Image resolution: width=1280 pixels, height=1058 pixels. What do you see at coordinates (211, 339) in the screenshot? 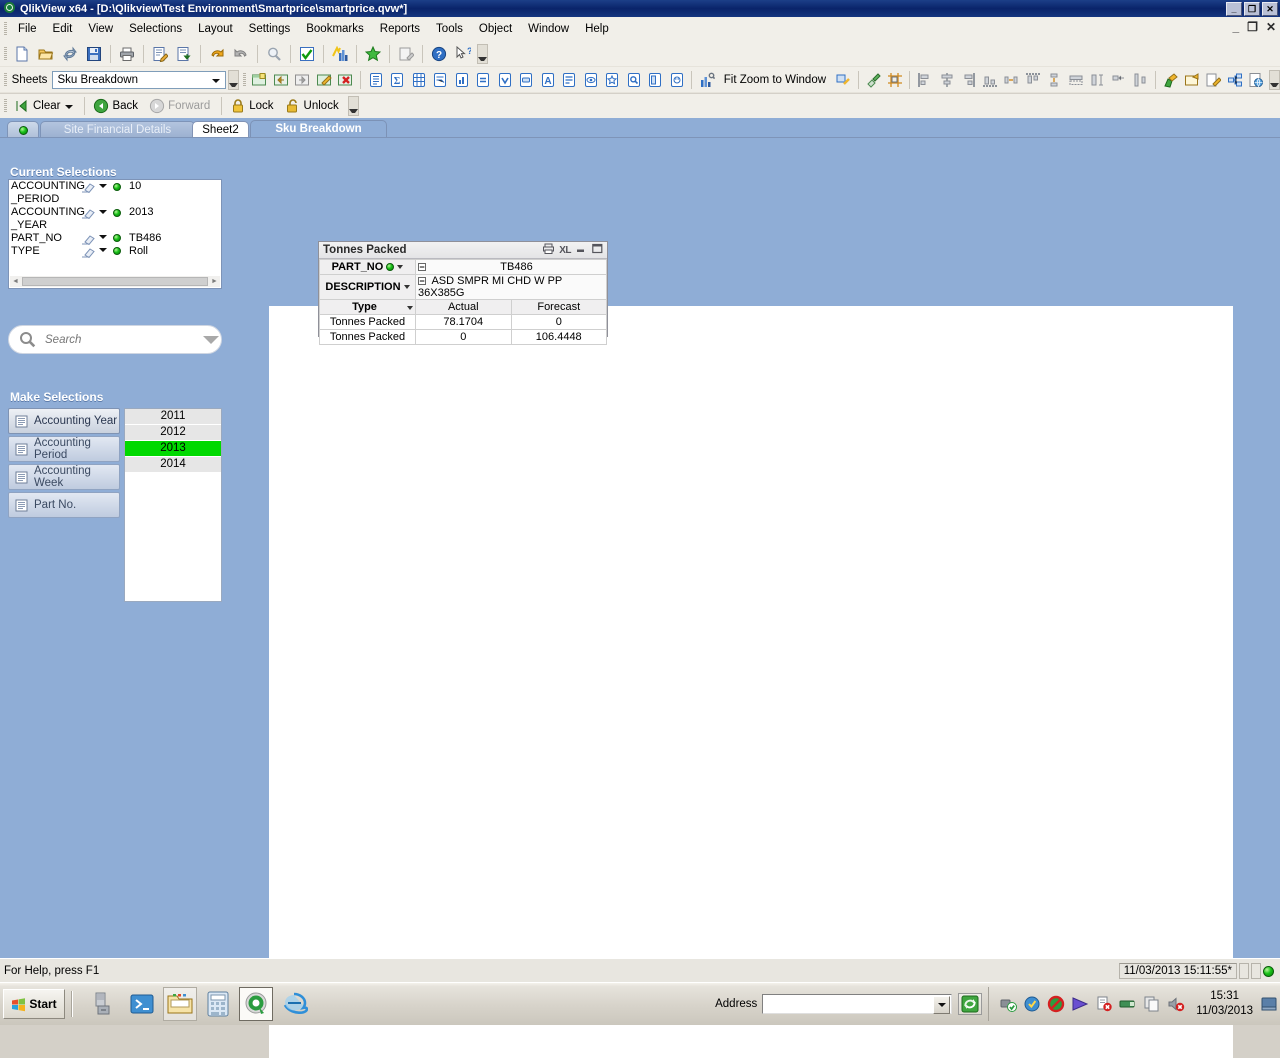
I see `search-dropdown-icon` at bounding box center [211, 339].